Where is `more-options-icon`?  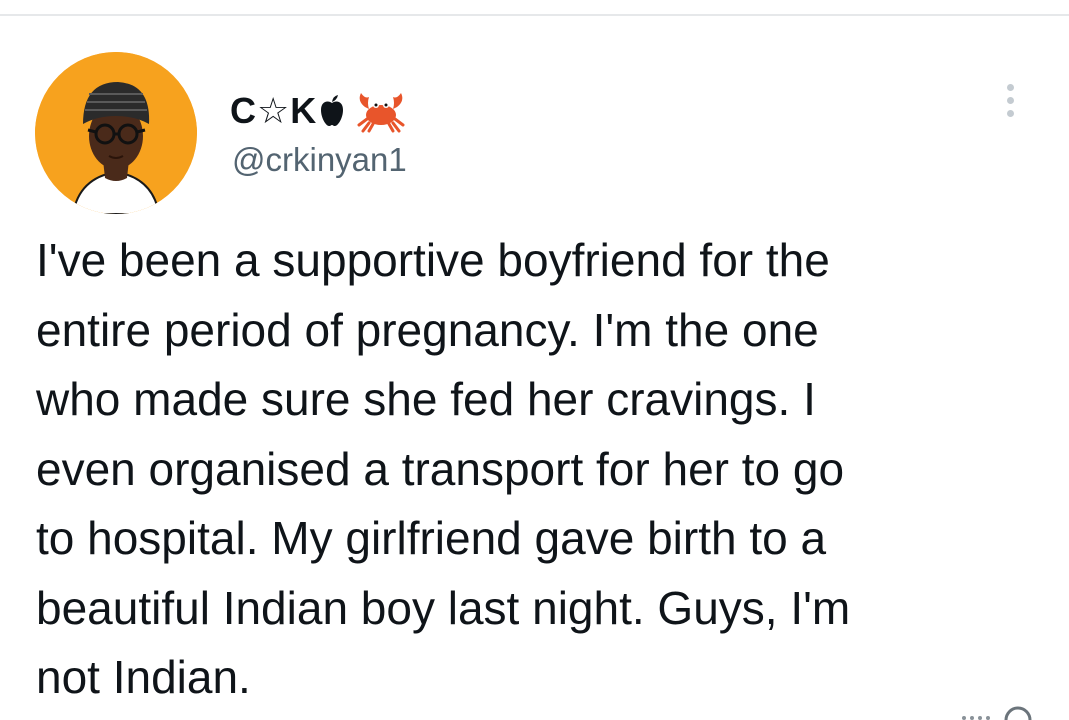 more-options-icon is located at coordinates (1010, 87).